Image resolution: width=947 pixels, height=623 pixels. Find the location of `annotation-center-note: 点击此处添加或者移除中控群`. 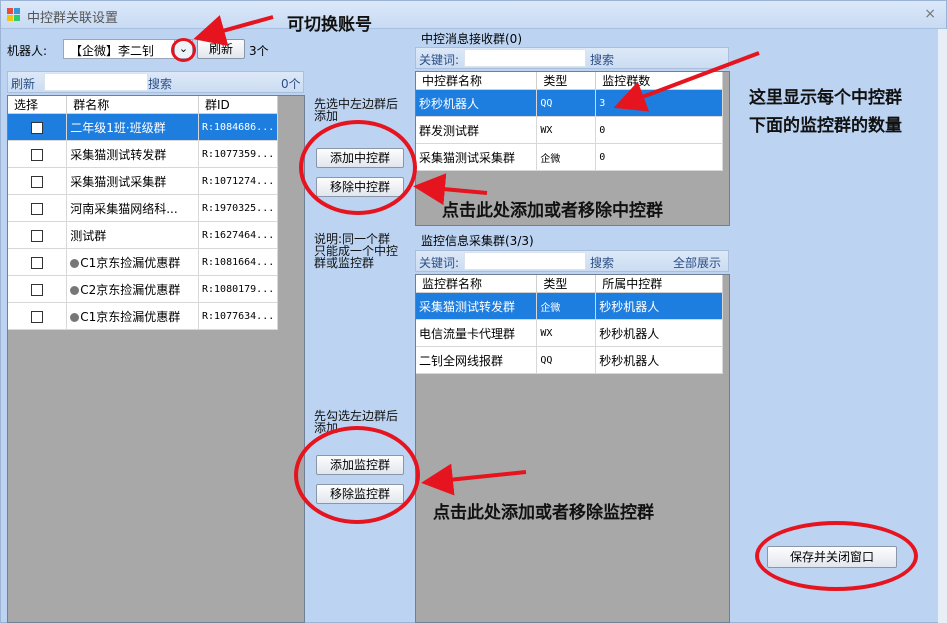

annotation-center-note: 点击此处添加或者移除中控群 is located at coordinates (552, 211).